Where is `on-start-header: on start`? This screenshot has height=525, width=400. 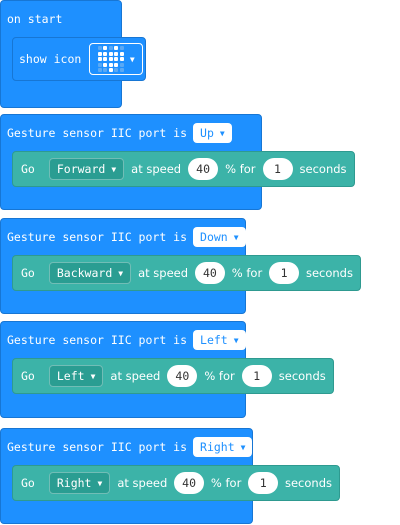
on-start-header: on start is located at coordinates (34, 19).